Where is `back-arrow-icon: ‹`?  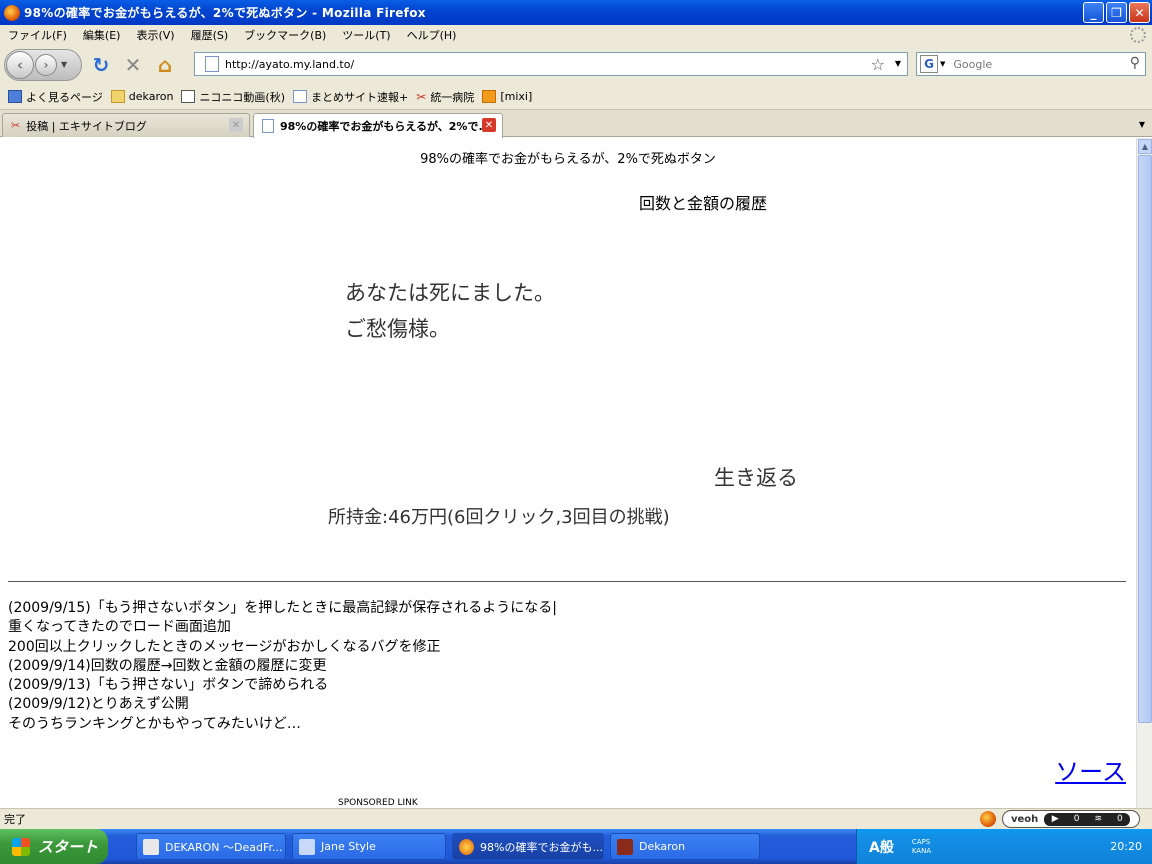
back-arrow-icon: ‹ is located at coordinates (20, 64).